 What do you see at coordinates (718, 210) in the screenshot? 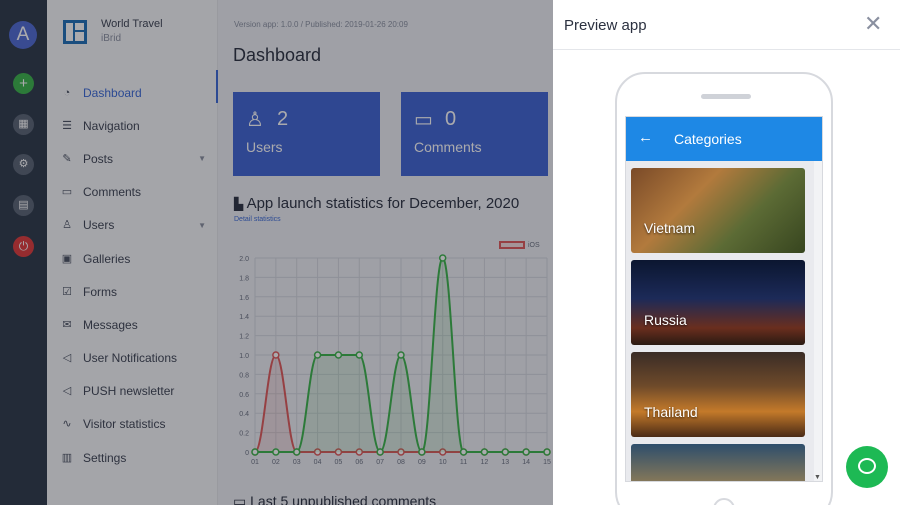
I see `category-card-vietnam: Vietnam` at bounding box center [718, 210].